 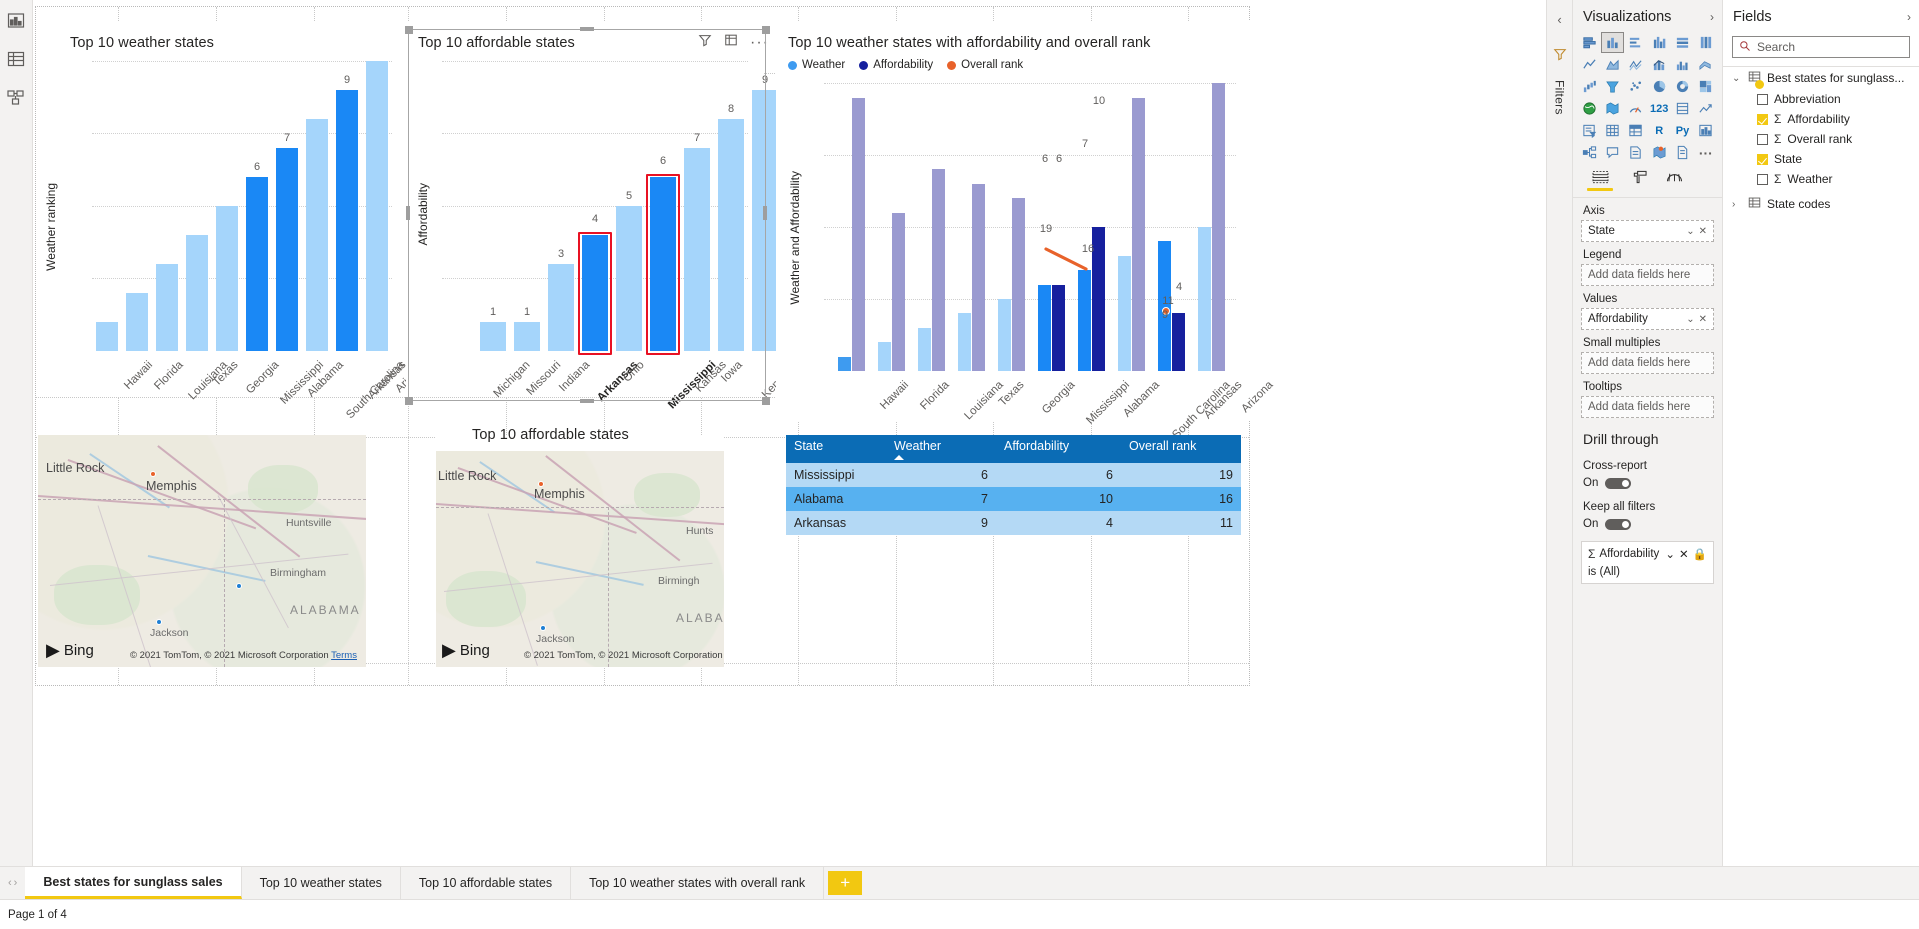 What do you see at coordinates (1636, 130) in the screenshot?
I see `matrix-icon` at bounding box center [1636, 130].